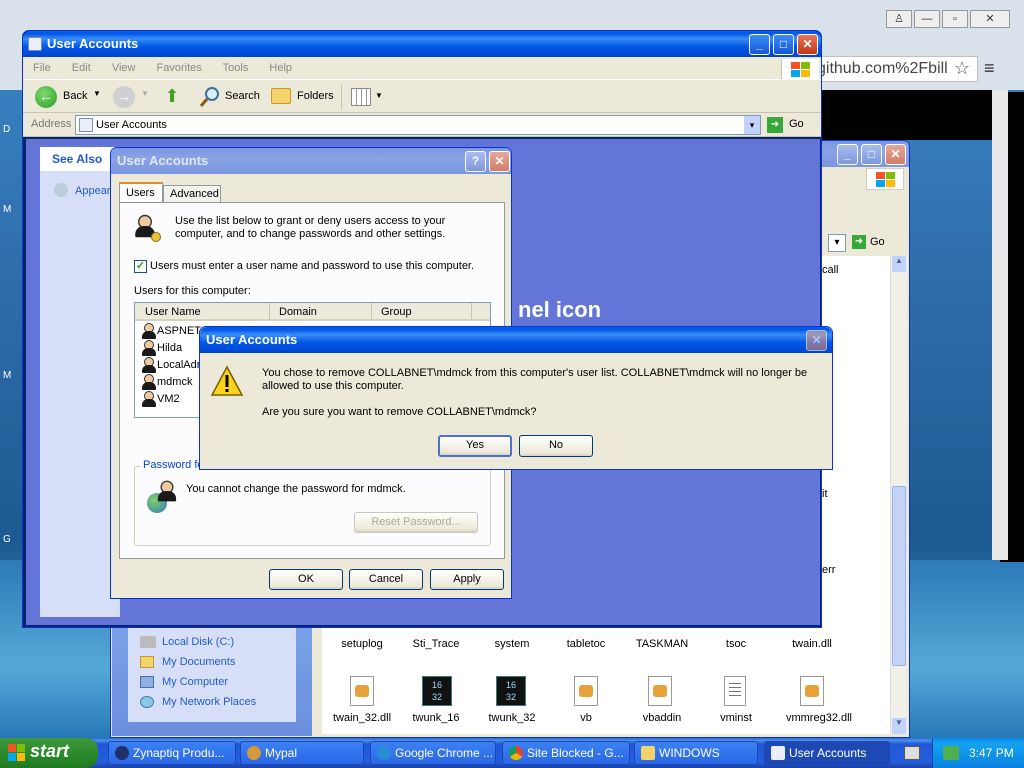 This screenshot has width=1024, height=768. What do you see at coordinates (828, 570) in the screenshot?
I see `file-name-fragment: err` at bounding box center [828, 570].